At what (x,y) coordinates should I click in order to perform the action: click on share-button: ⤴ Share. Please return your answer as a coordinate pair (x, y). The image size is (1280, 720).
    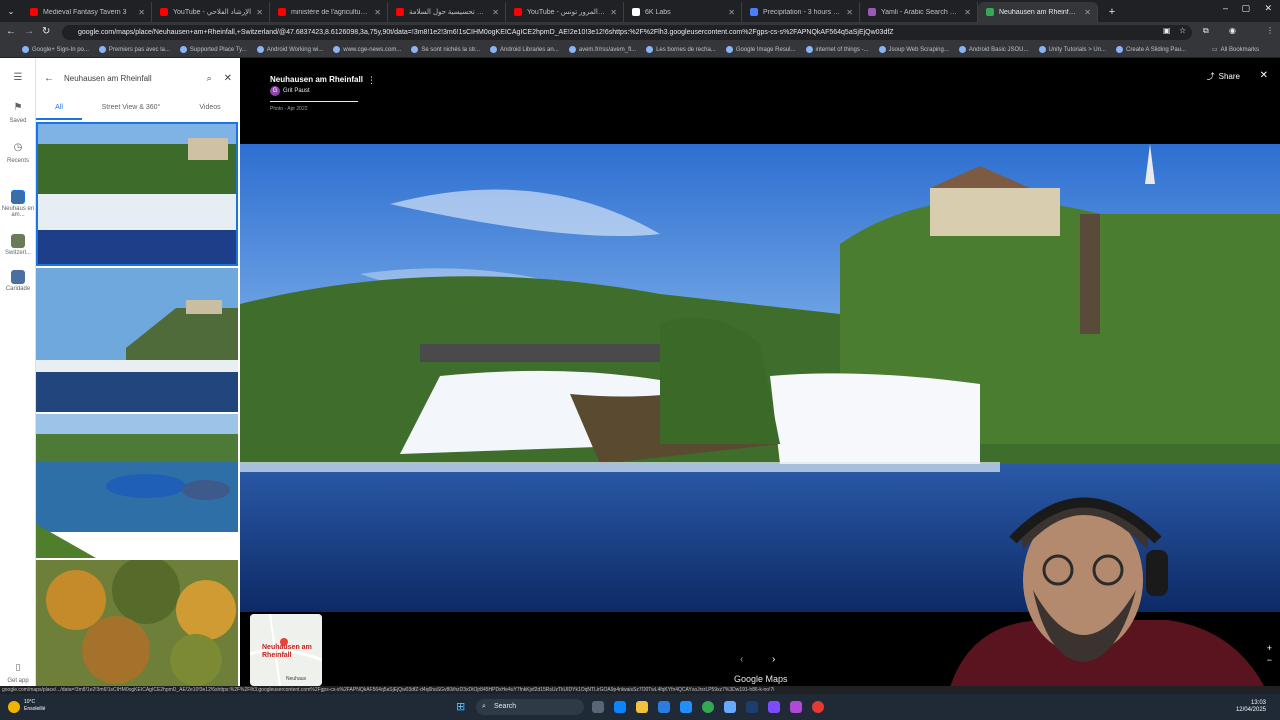
    Looking at the image, I should click on (1223, 76).